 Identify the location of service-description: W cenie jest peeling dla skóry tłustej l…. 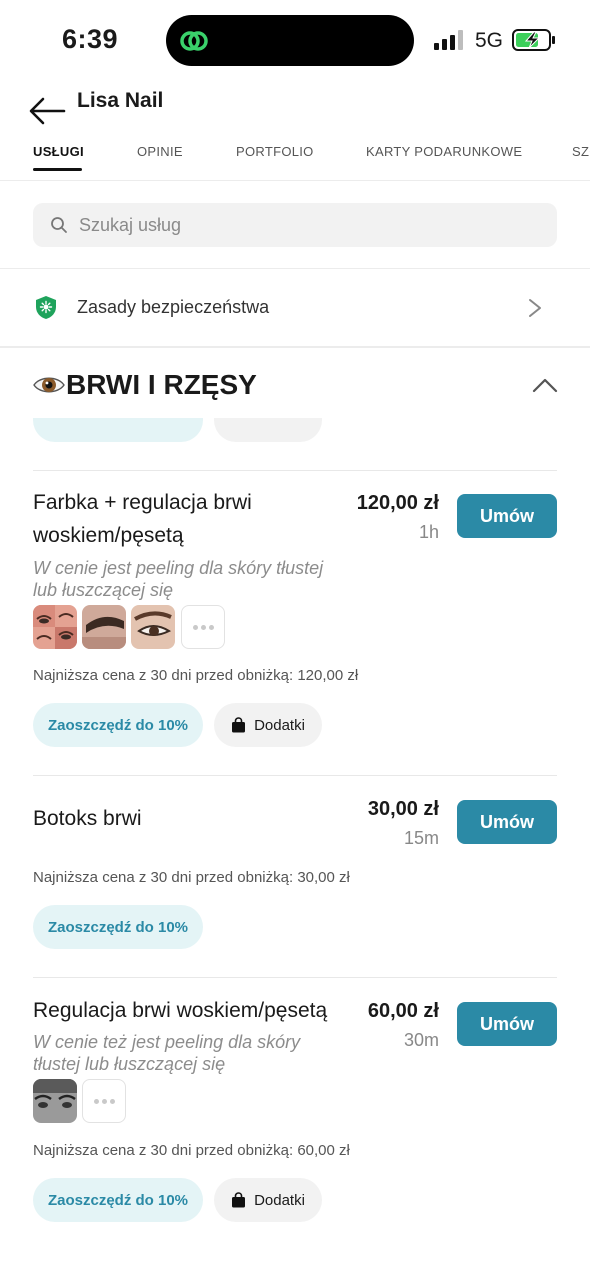
(178, 579).